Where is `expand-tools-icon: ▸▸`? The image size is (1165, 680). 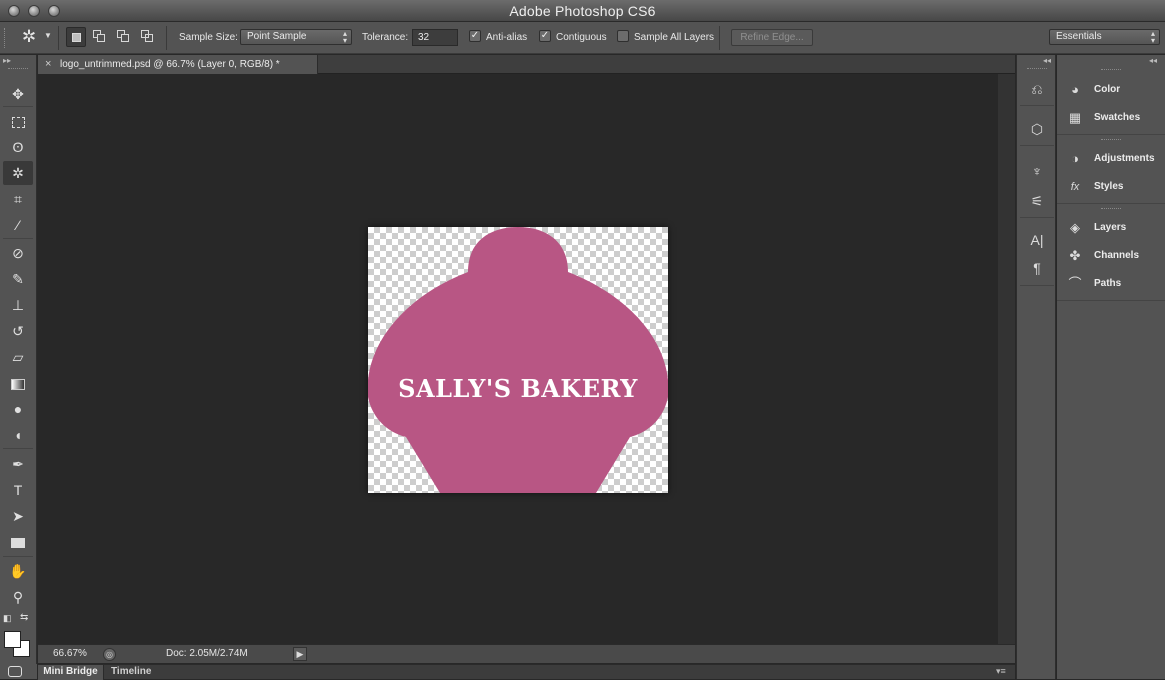
expand-tools-icon: ▸▸ is located at coordinates (7, 60).